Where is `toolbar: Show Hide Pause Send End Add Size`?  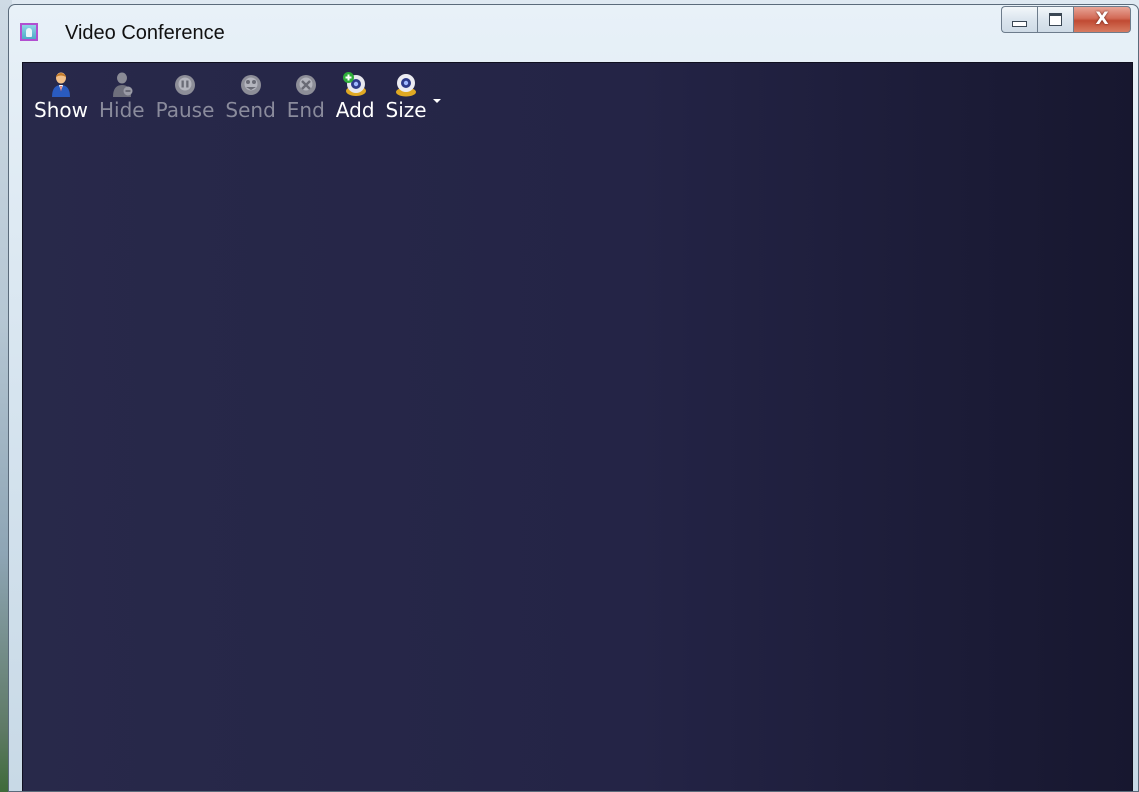
toolbar: Show Hide Pause Send End Add Size is located at coordinates (235, 95).